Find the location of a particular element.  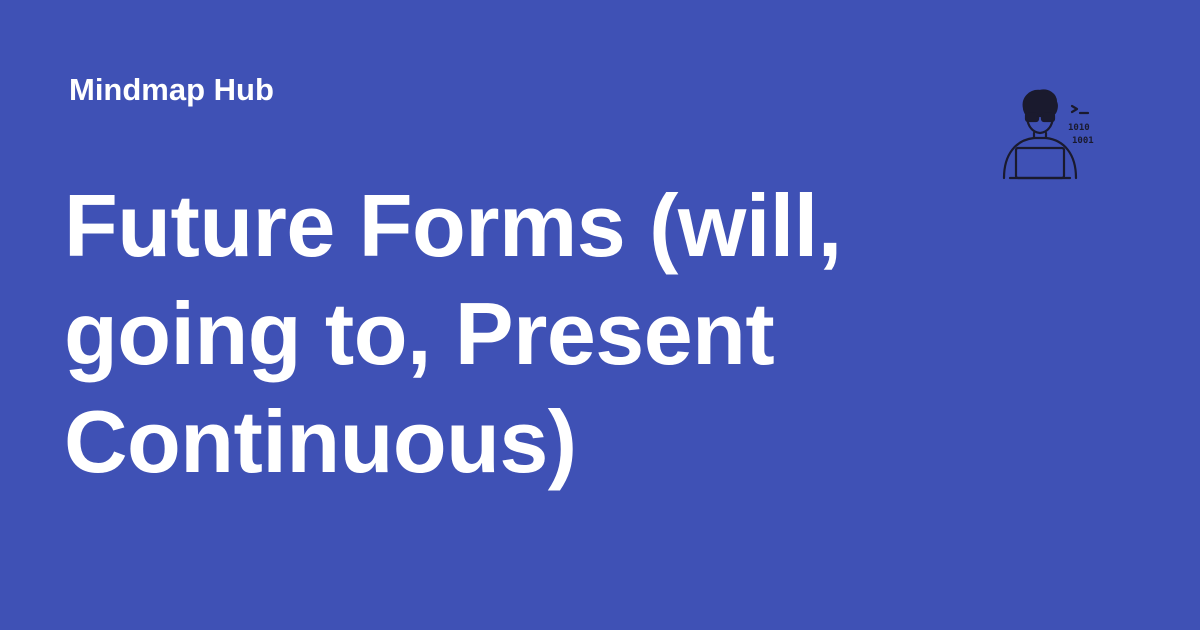

svg-text: 1010 is located at coordinates (1079, 128).